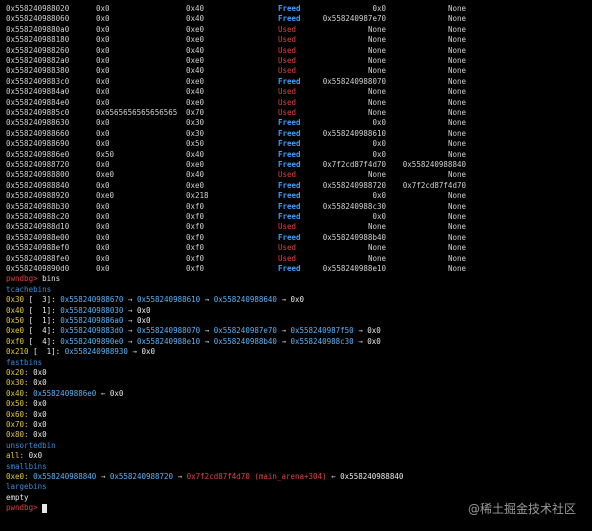 This screenshot has height=531, width=592. I want to click on bin-size: 0x40:, so click(17, 393).